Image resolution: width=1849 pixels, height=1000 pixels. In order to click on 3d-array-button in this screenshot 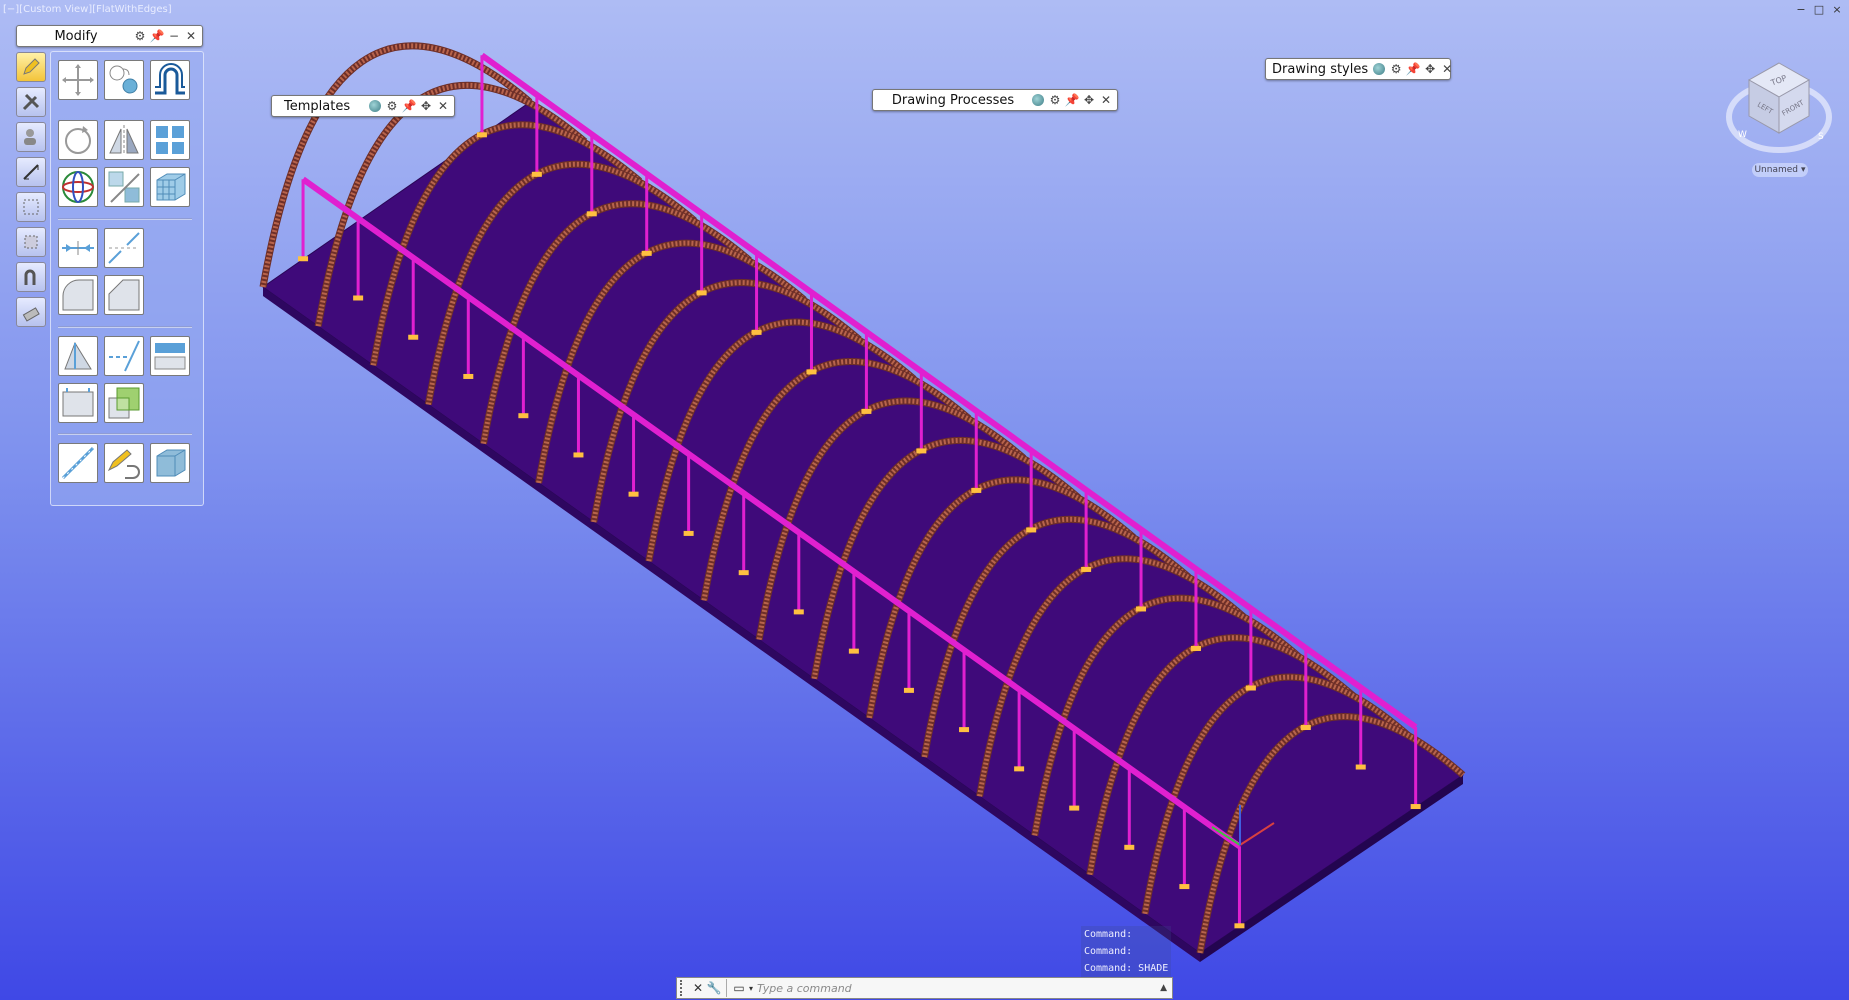, I will do `click(170, 187)`.